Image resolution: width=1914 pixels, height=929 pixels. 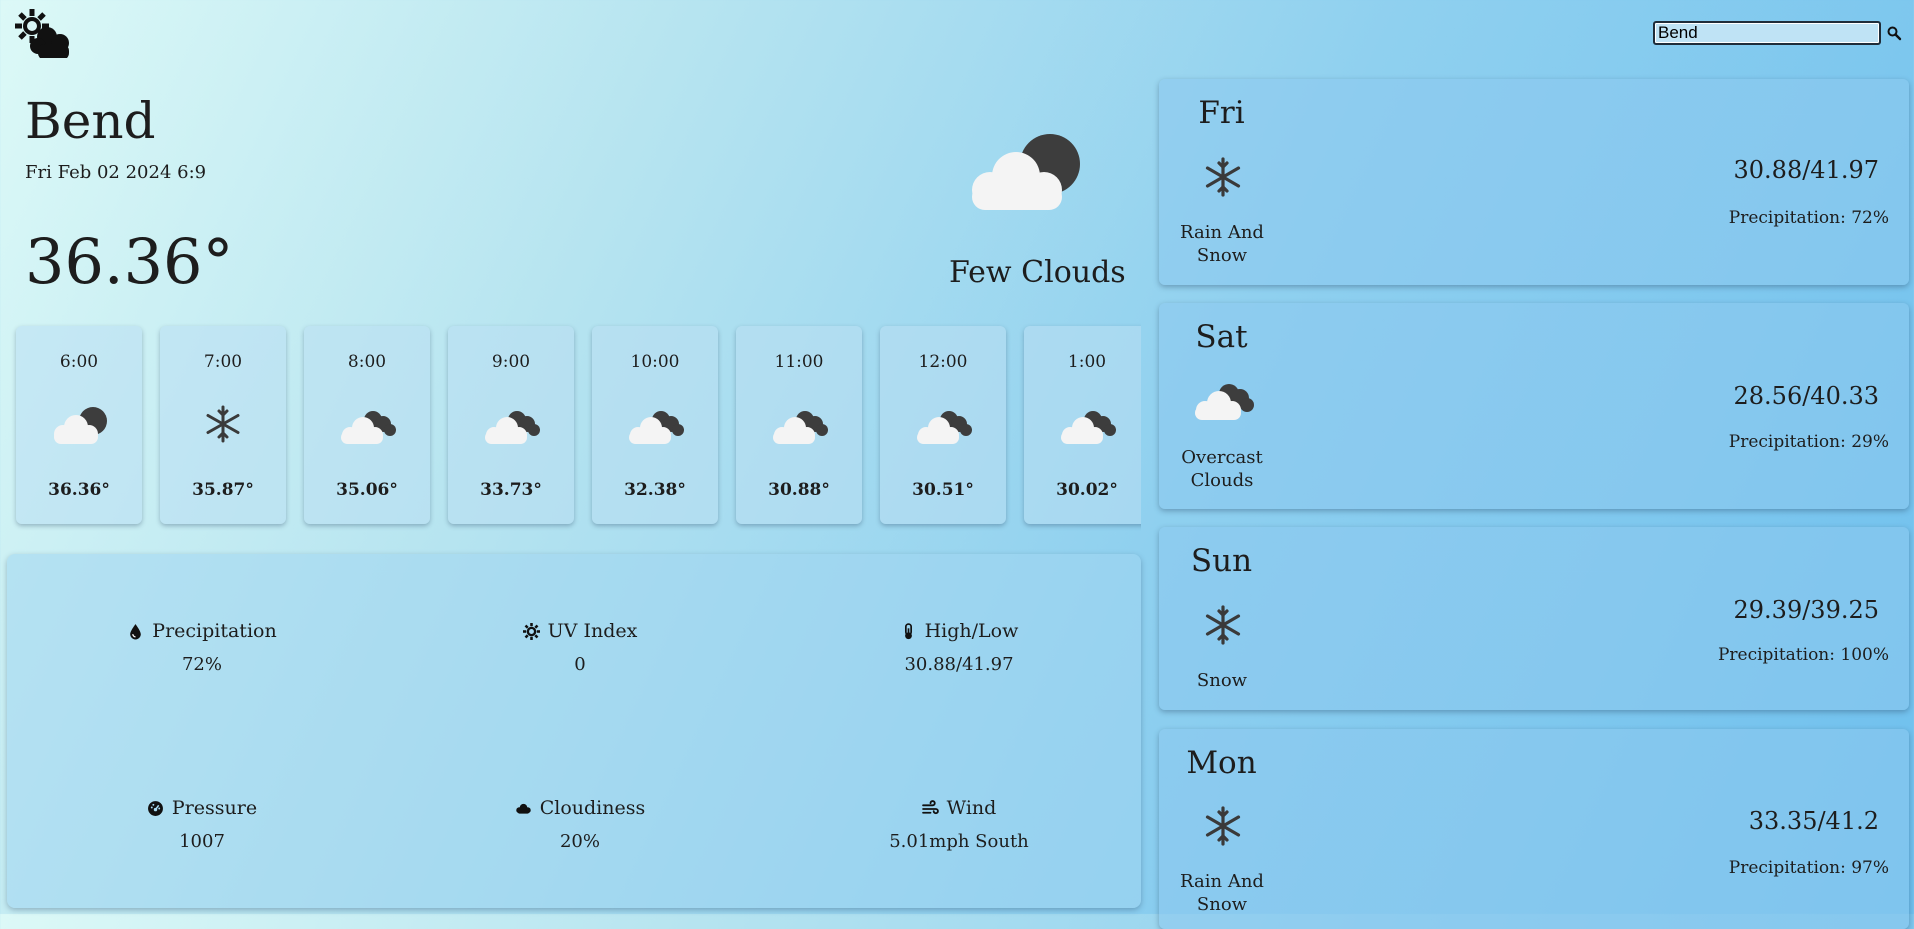 I want to click on day-description: Overcast Clouds, so click(x=1222, y=469).